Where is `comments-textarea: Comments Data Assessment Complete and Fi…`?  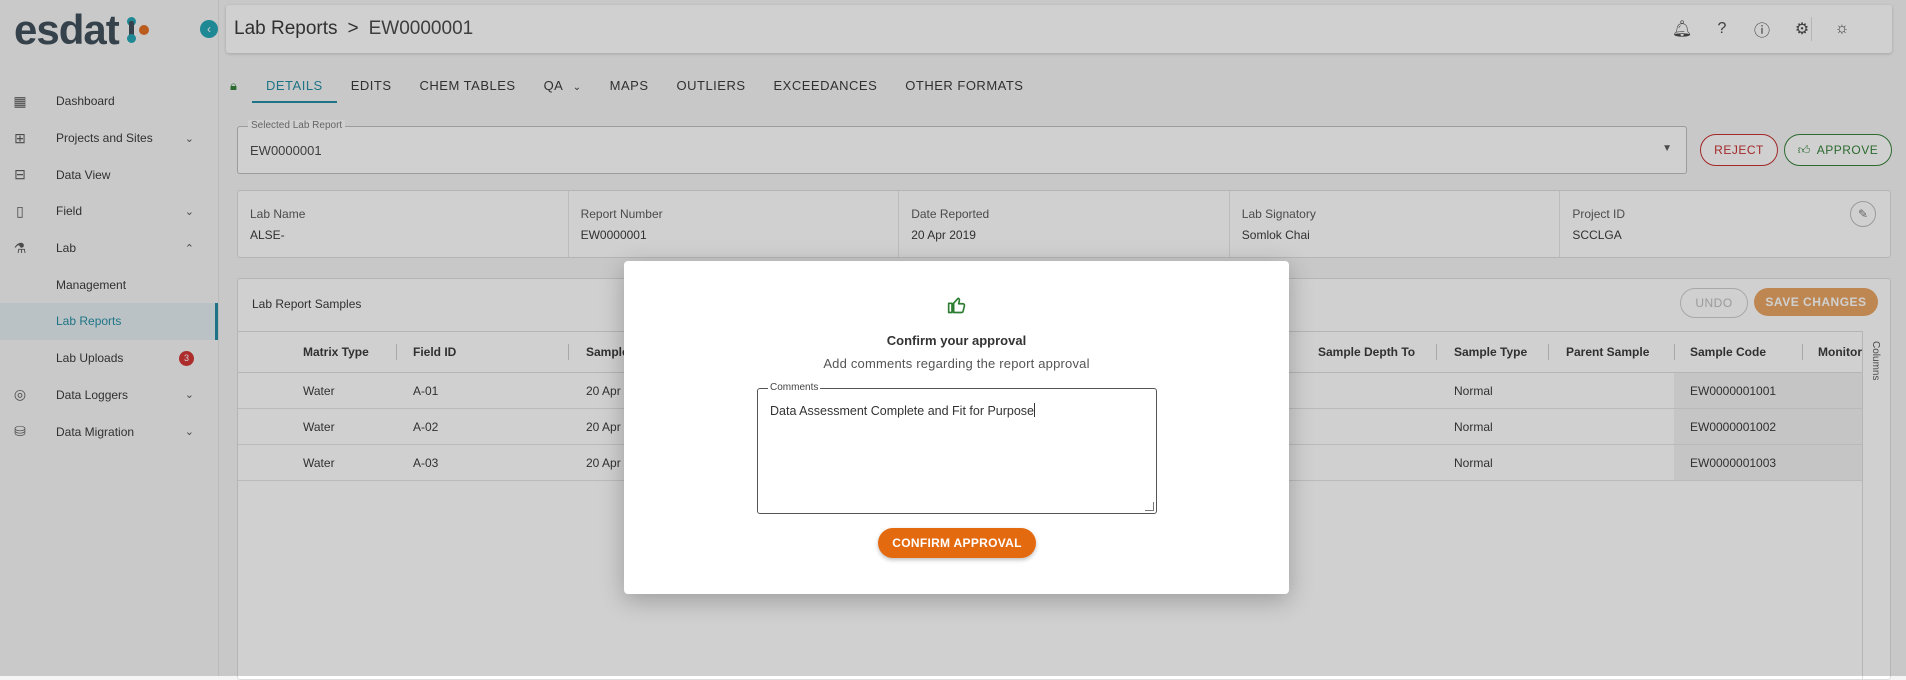 comments-textarea: Comments Data Assessment Complete and Fi… is located at coordinates (957, 448).